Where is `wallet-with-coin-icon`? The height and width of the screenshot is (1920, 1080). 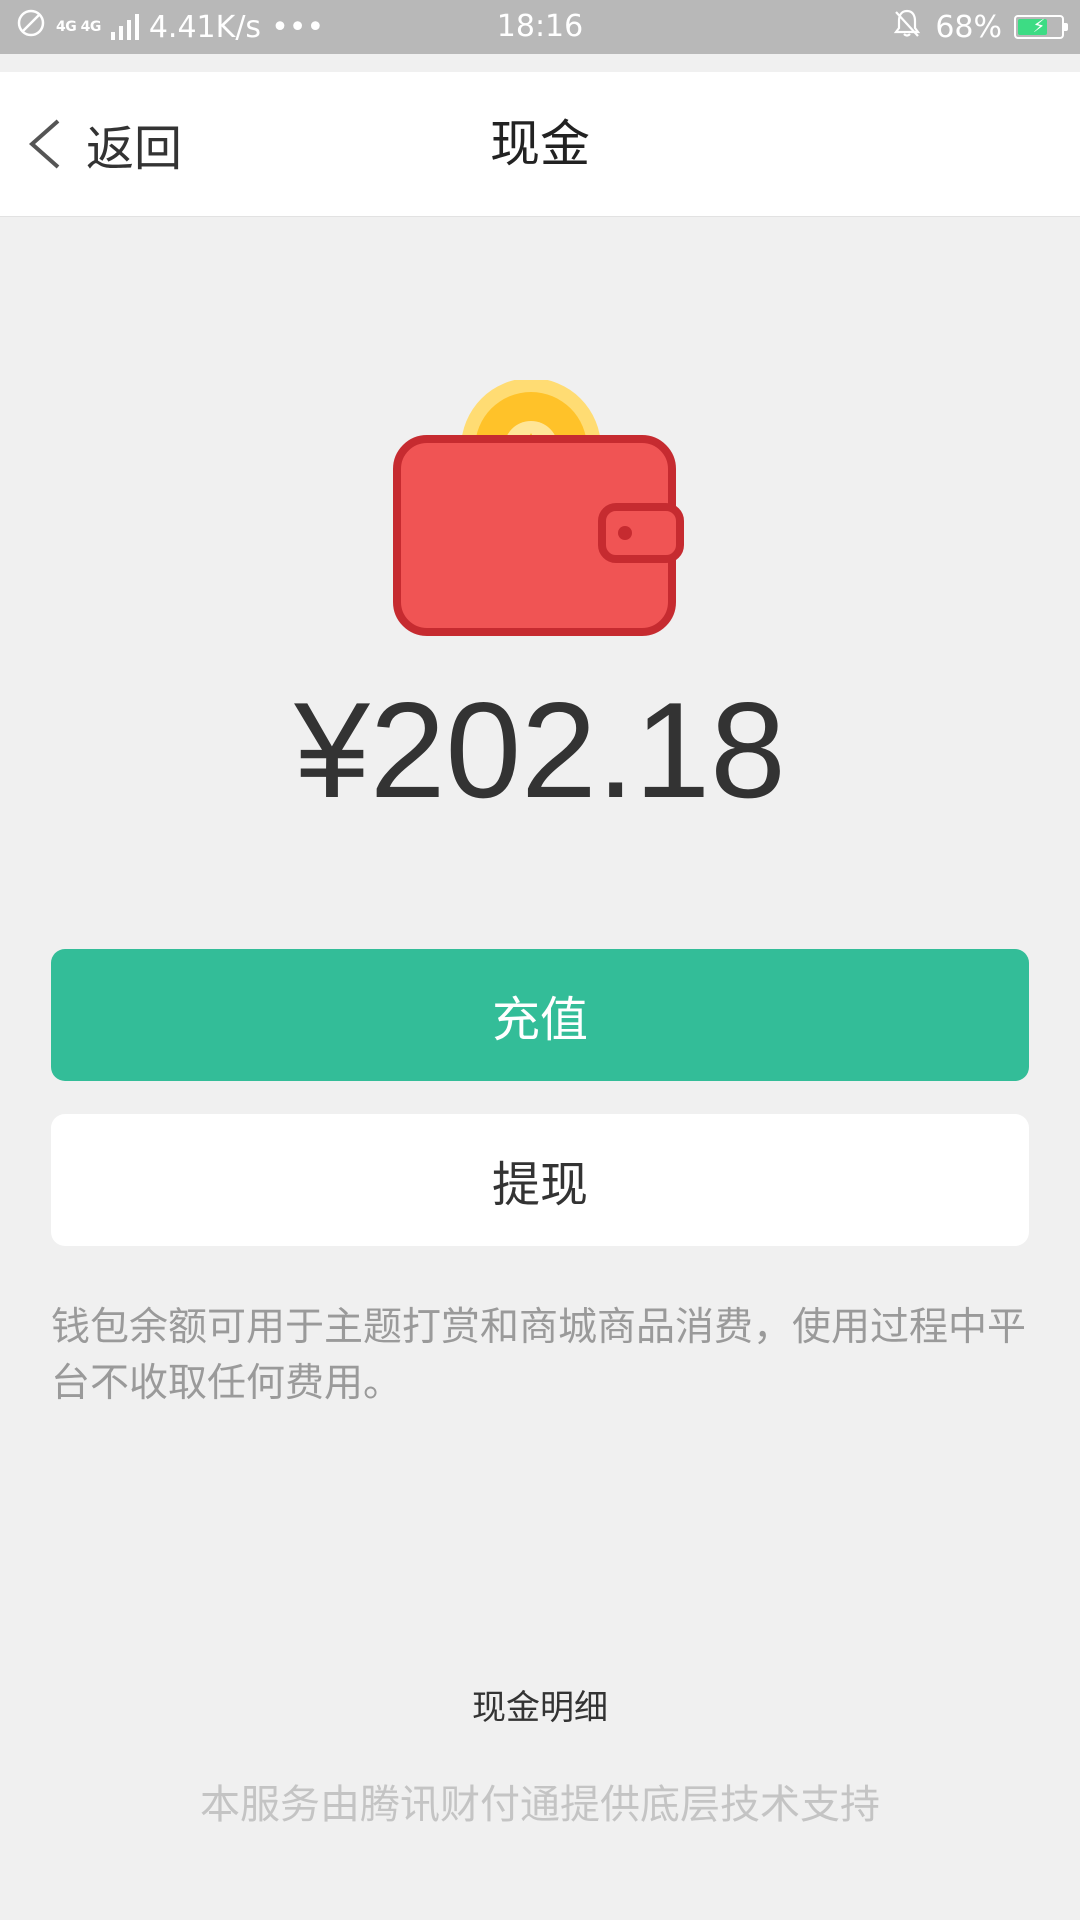
wallet-with-coin-icon is located at coordinates (540, 509).